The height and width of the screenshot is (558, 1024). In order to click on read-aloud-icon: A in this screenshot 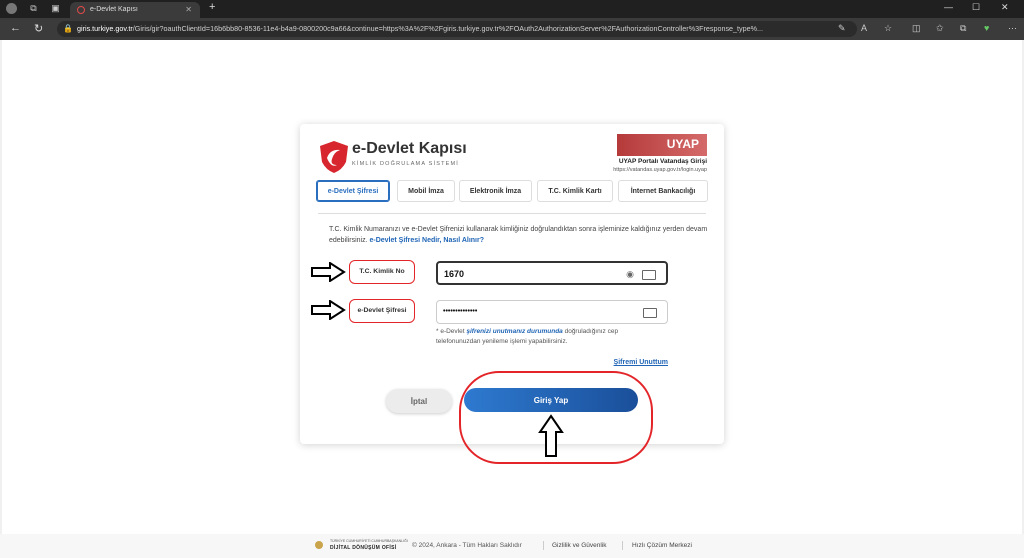, I will do `click(864, 28)`.